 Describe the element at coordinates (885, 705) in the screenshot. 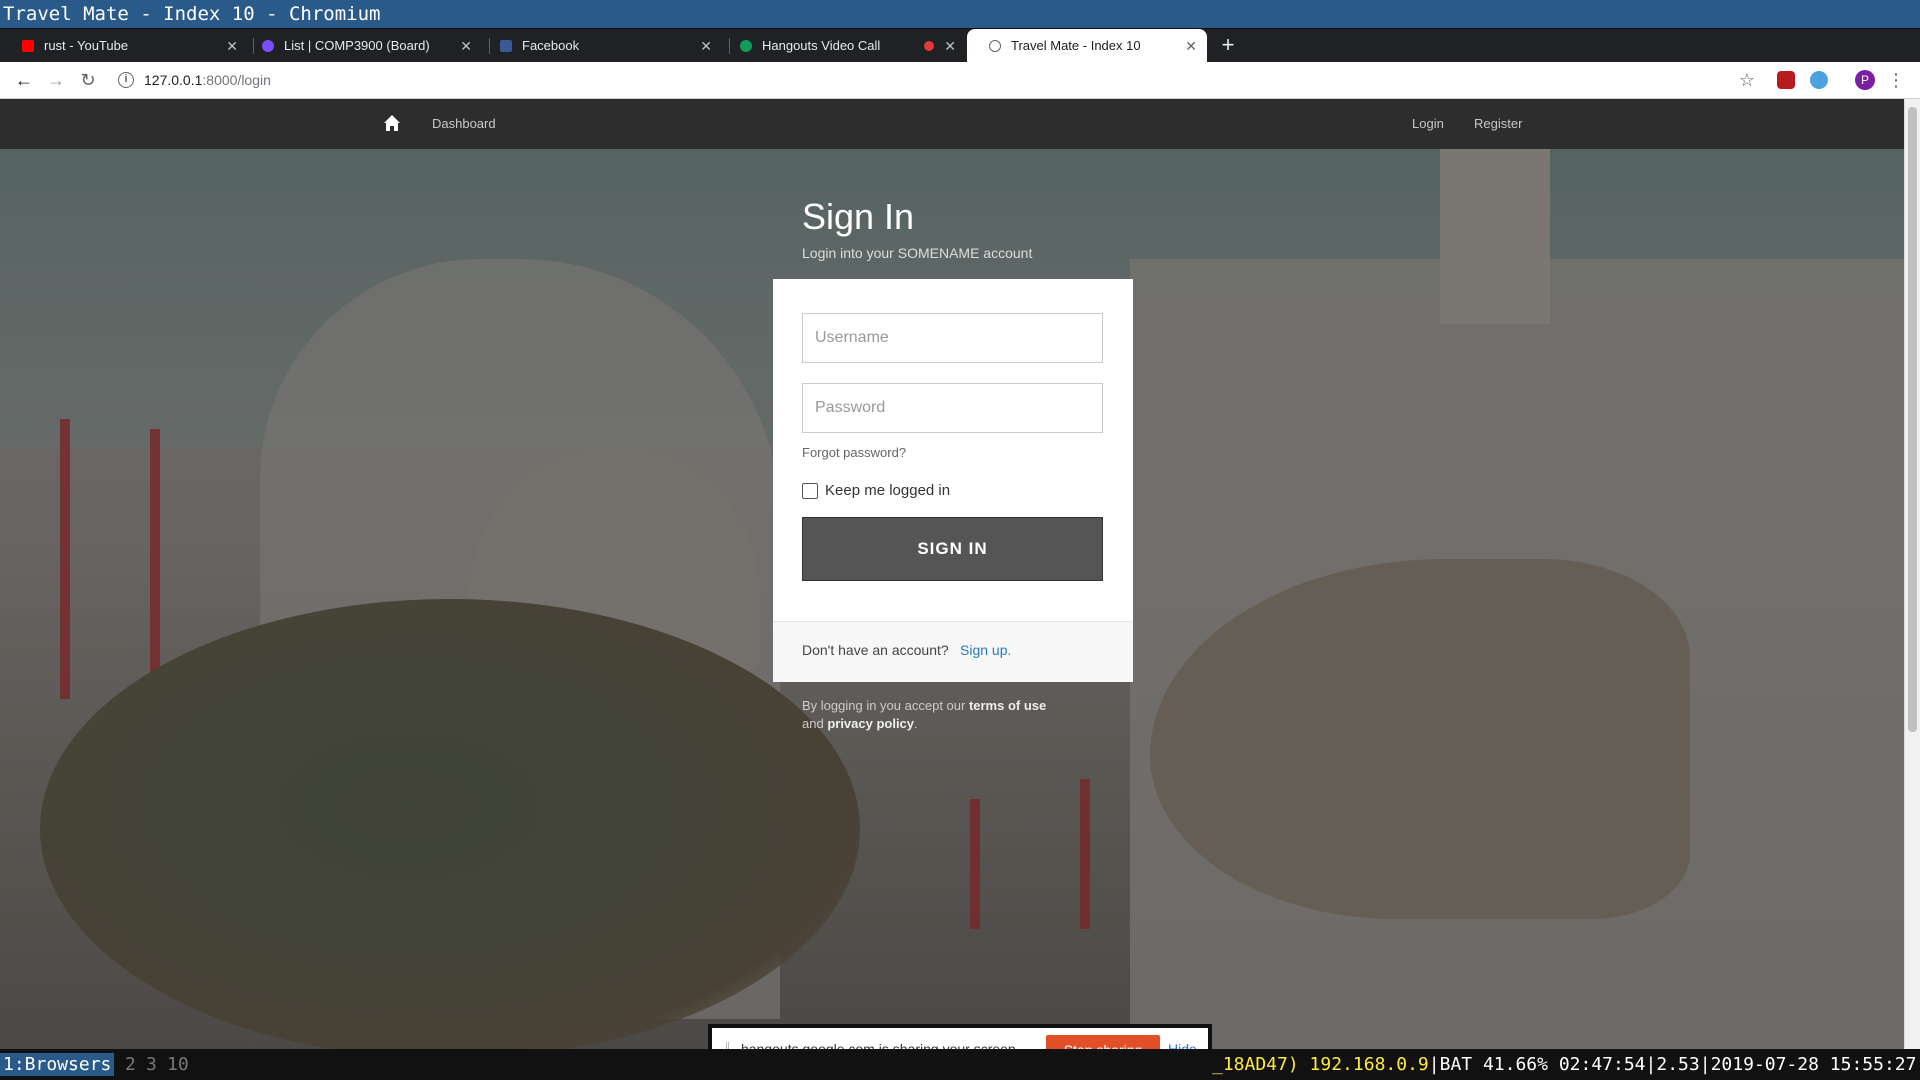

I see `terms-prefix: By logging in you accept our` at that location.